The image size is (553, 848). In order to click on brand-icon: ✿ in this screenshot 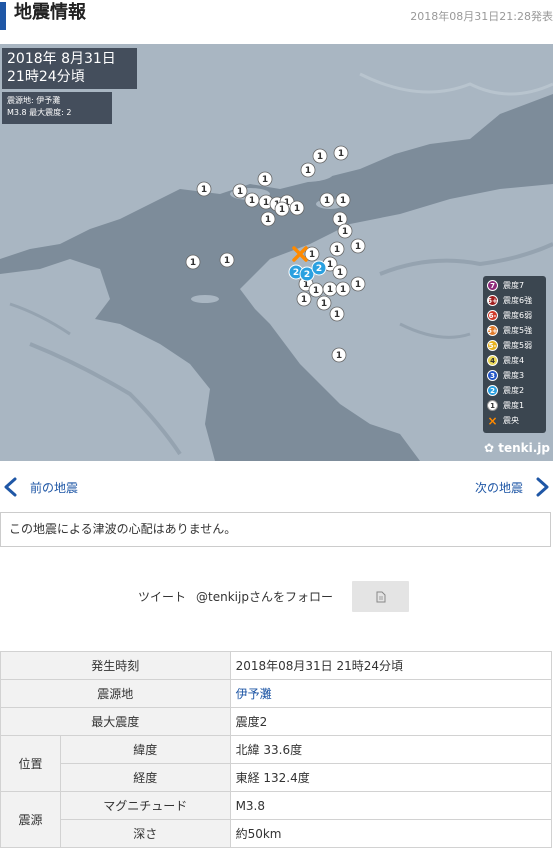, I will do `click(491, 448)`.